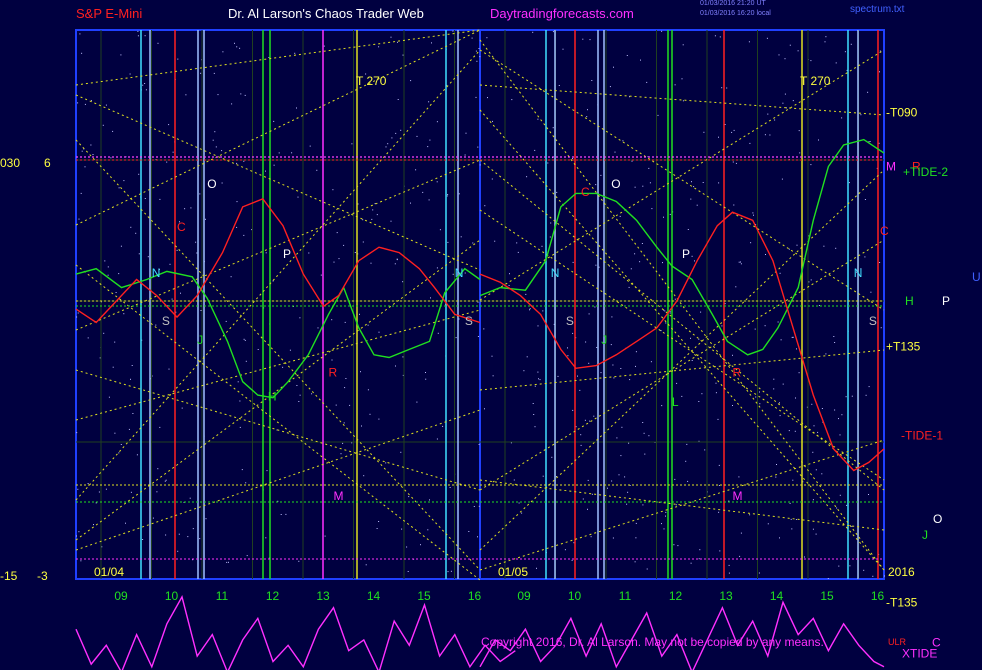  What do you see at coordinates (295, 632) in the screenshot?
I see `series-xtide` at bounding box center [295, 632].